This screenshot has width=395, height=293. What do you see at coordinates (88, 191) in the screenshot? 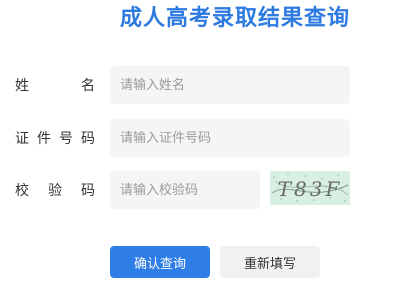
I see `captcha-label-char: 码` at bounding box center [88, 191].